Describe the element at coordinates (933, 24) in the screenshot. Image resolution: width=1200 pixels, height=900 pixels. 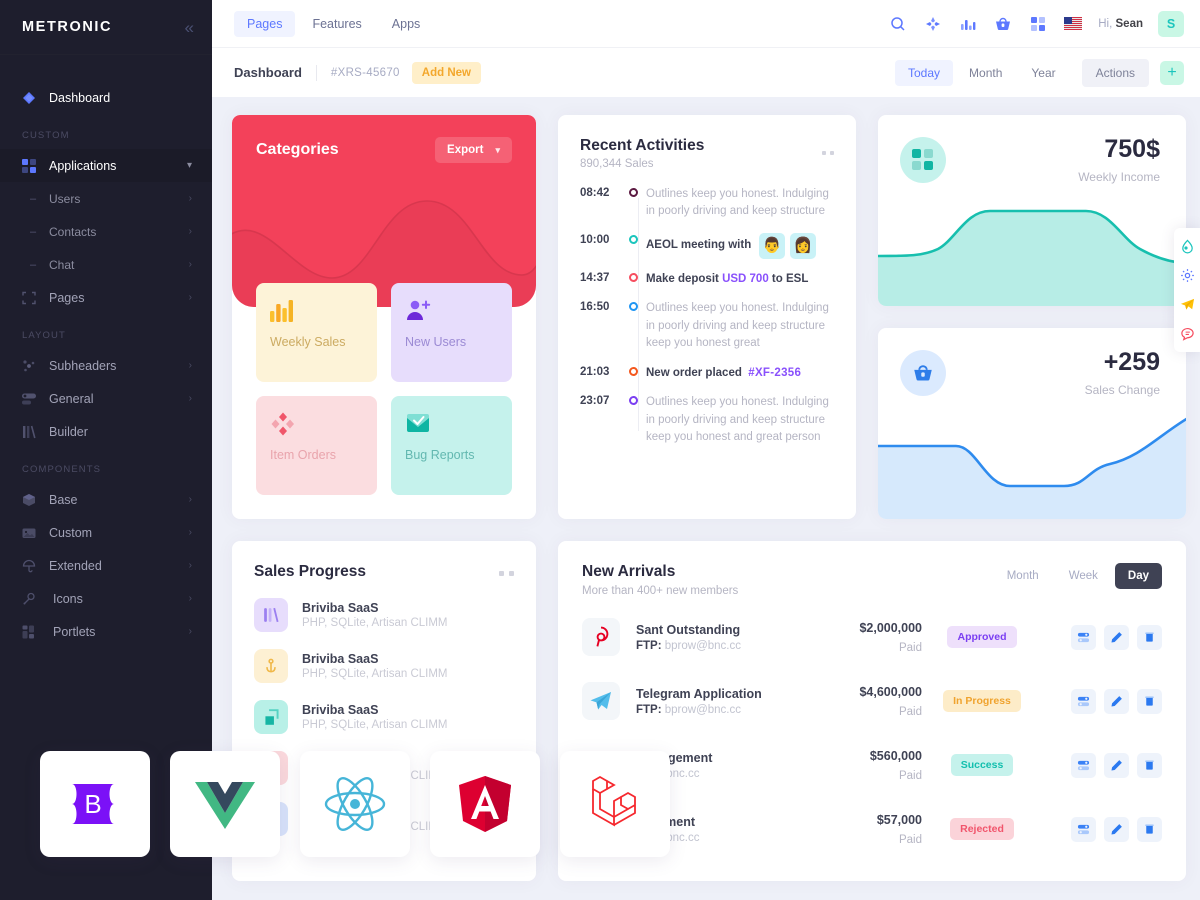
I see `scatter-icon` at that location.